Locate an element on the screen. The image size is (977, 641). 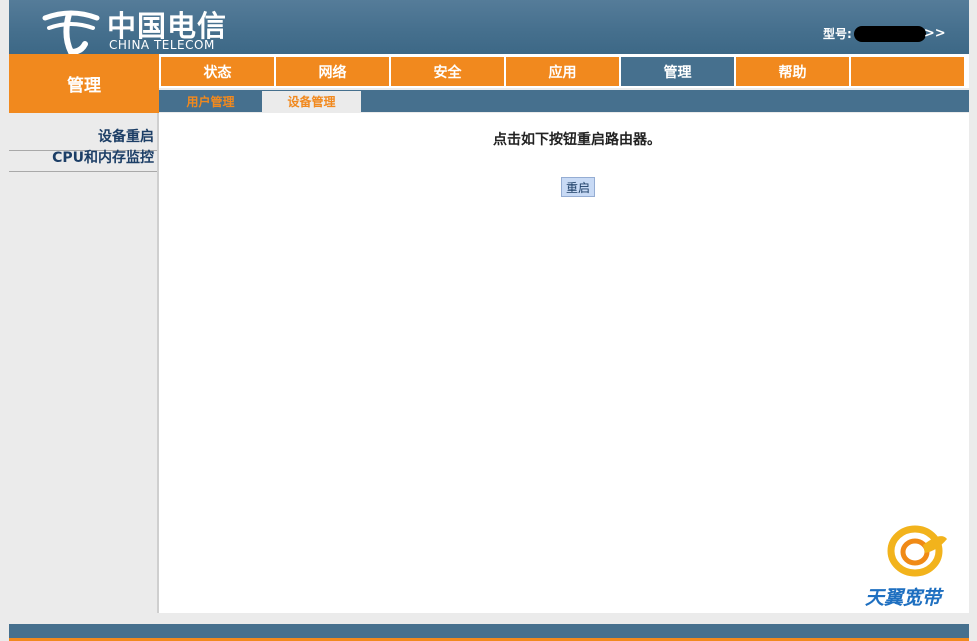
tab-blank is located at coordinates (907, 71).